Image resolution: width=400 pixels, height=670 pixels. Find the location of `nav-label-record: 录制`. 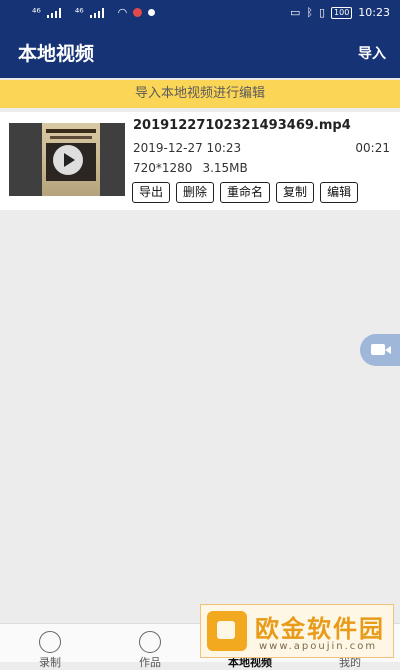

nav-label-record: 录制 is located at coordinates (50, 662).